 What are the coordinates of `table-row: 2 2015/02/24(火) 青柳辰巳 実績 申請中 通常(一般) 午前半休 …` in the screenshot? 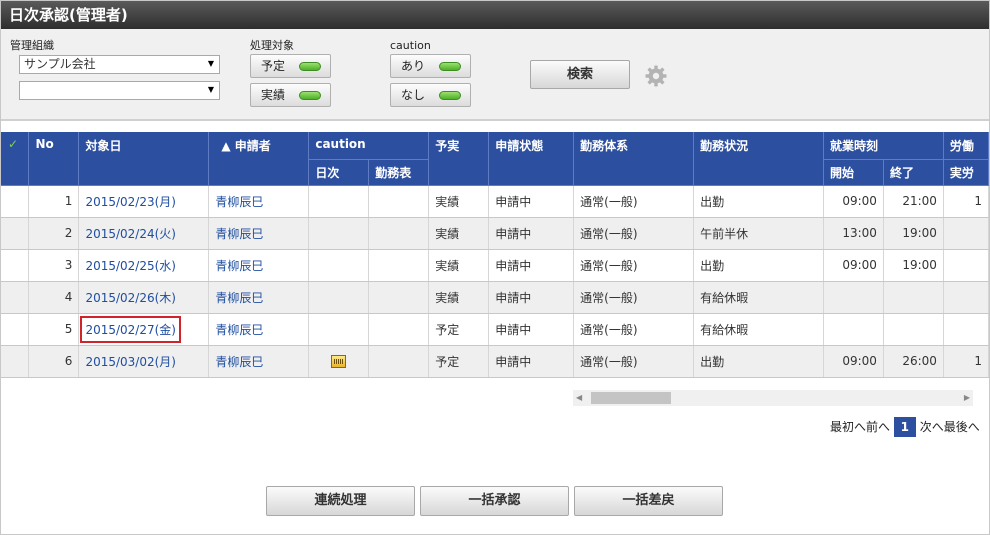 It's located at (495, 233).